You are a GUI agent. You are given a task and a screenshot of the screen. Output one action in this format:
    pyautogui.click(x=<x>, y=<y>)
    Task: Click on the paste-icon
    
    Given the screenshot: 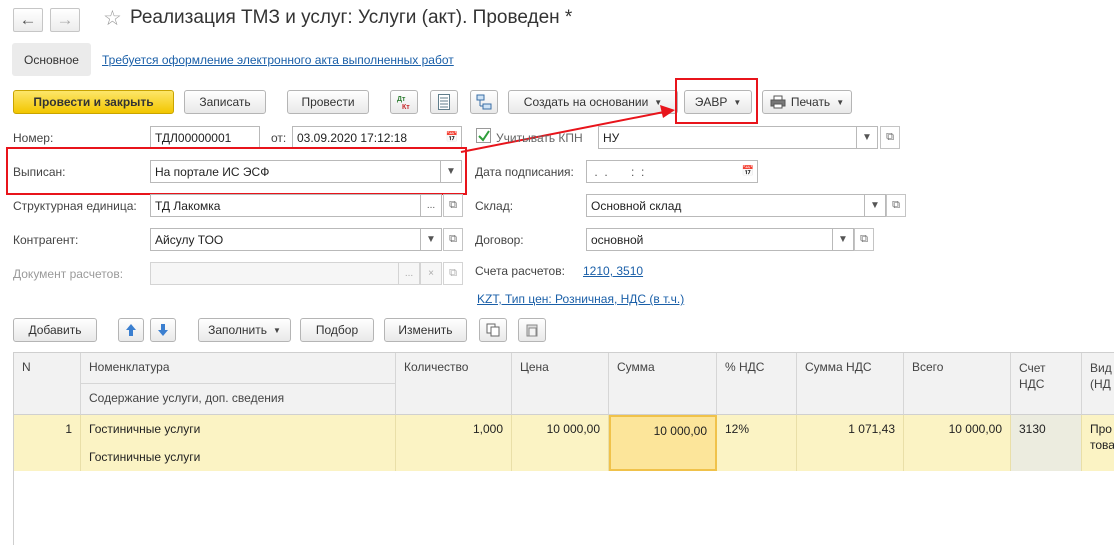 What is the action you would take?
    pyautogui.click(x=532, y=330)
    